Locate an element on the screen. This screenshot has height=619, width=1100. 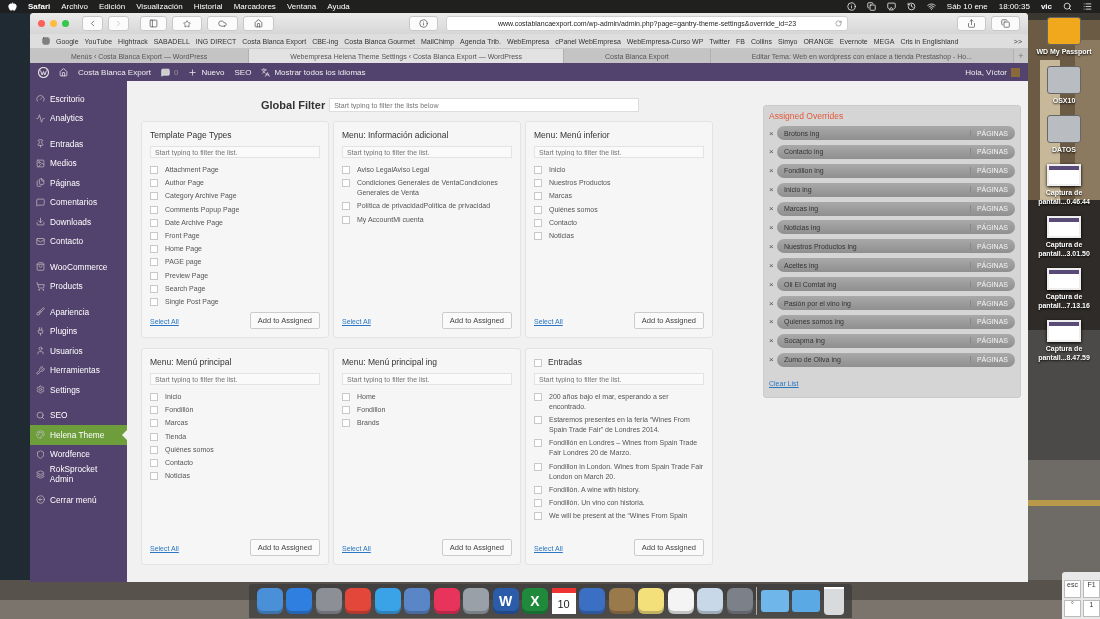
apple-icon is located at coordinates (12, 6).